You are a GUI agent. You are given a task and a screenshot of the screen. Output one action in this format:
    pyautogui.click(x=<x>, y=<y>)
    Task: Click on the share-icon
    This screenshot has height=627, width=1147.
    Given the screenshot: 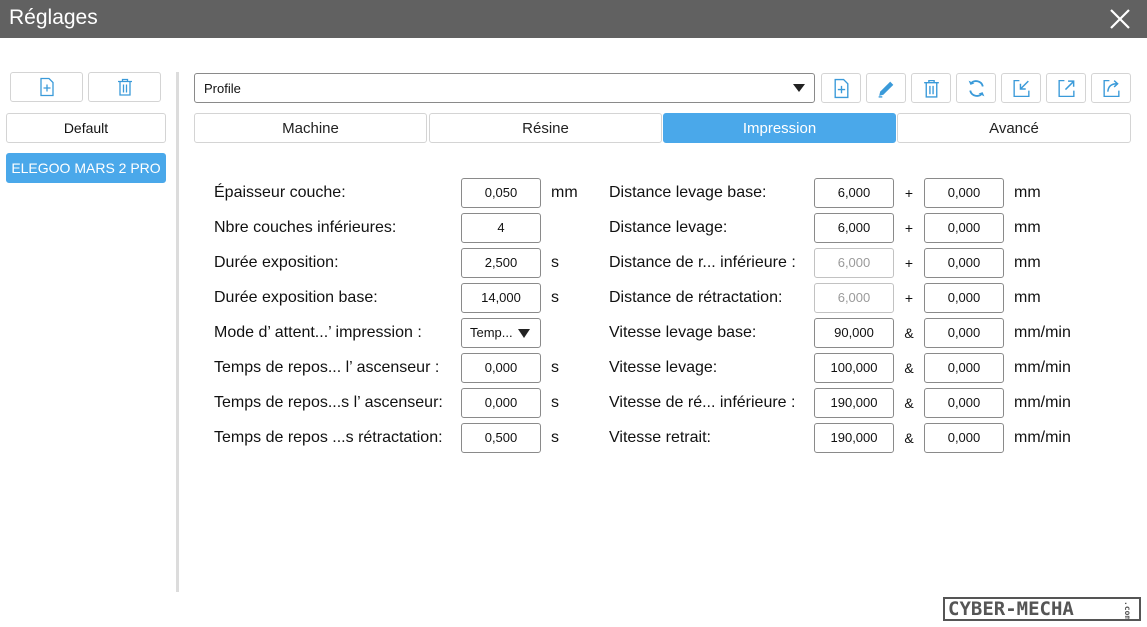 What is the action you would take?
    pyautogui.click(x=1111, y=88)
    